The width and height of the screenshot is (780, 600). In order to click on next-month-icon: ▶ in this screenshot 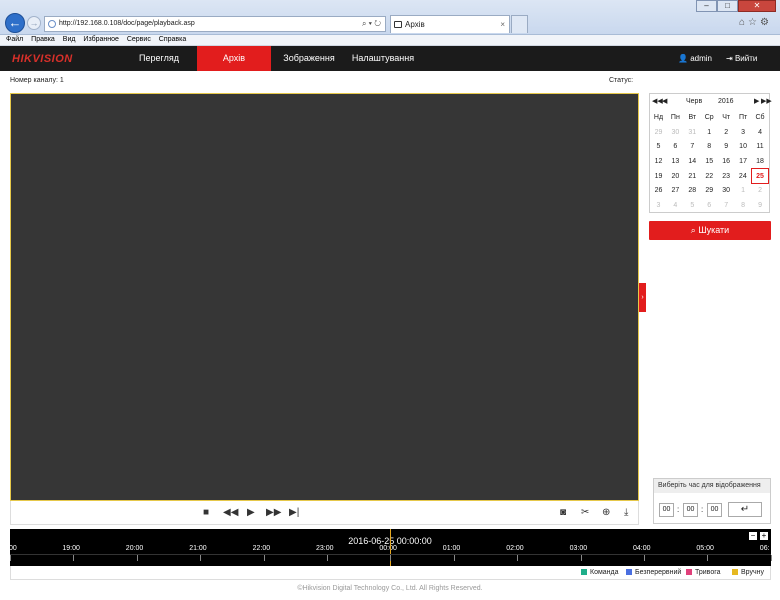, I will do `click(756, 102)`.